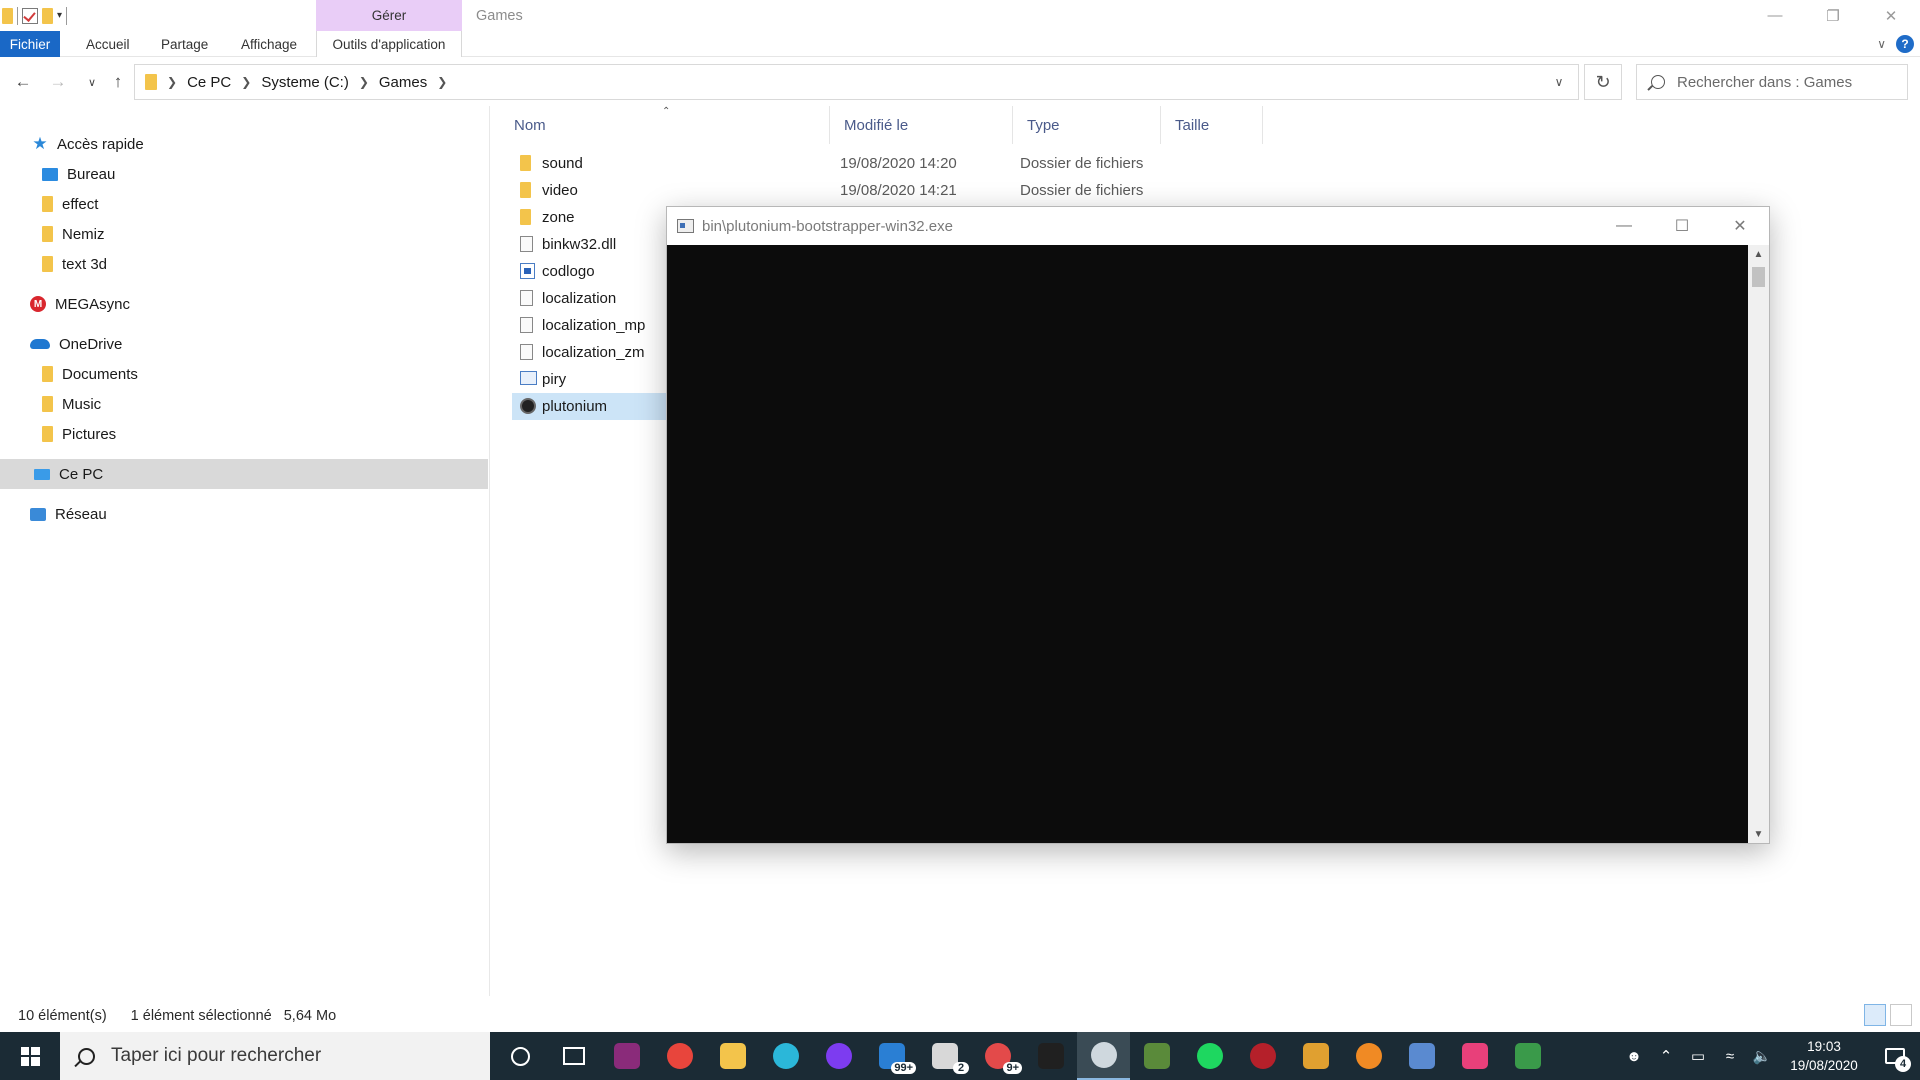  I want to click on pink-app-taskbar-button, so click(1474, 1056).